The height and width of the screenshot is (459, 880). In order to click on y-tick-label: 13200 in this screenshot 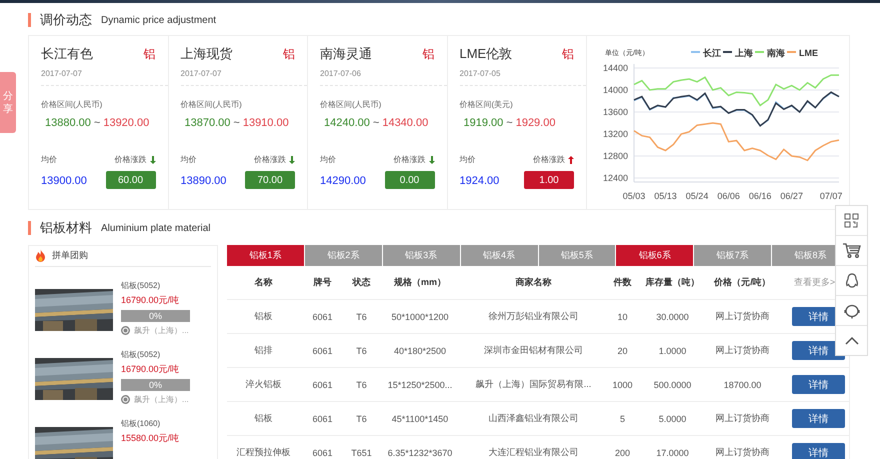, I will do `click(615, 134)`.